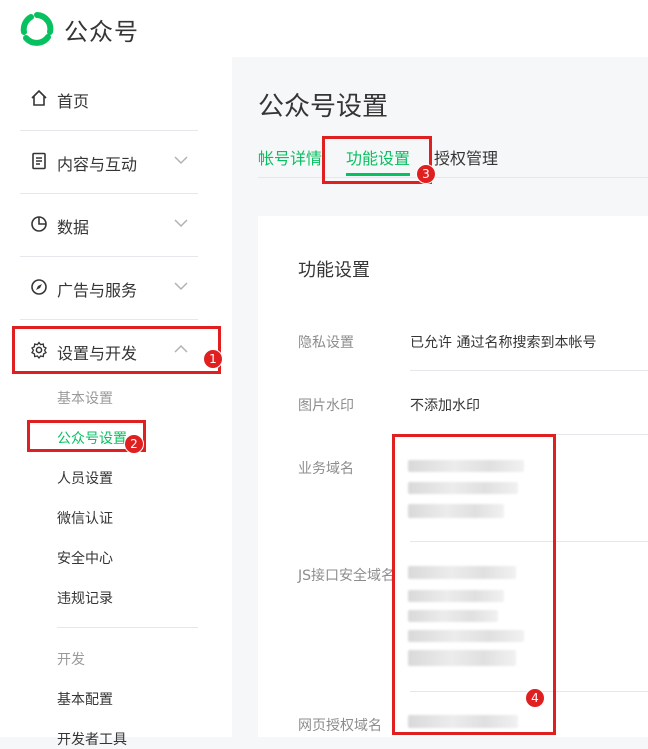 The width and height of the screenshot is (648, 749). I want to click on tab-authorization: 授权管理, so click(466, 157).